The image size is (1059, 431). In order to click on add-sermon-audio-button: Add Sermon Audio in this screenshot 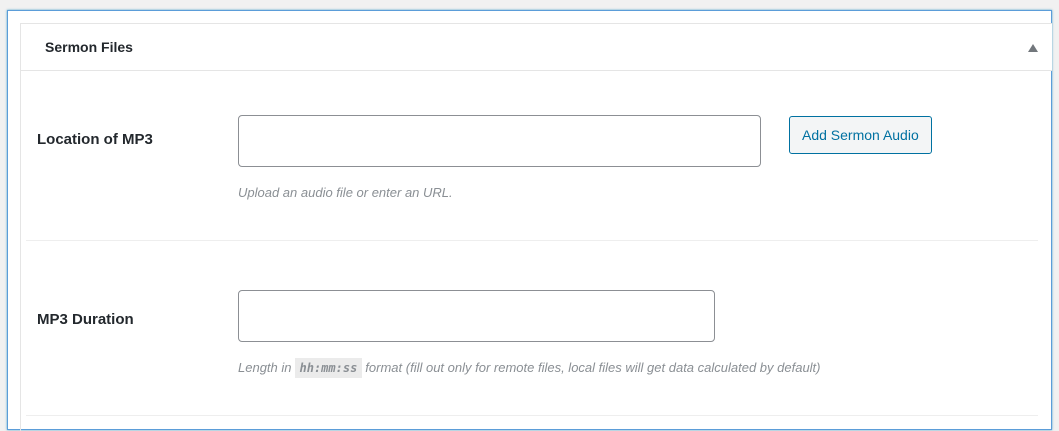, I will do `click(860, 135)`.